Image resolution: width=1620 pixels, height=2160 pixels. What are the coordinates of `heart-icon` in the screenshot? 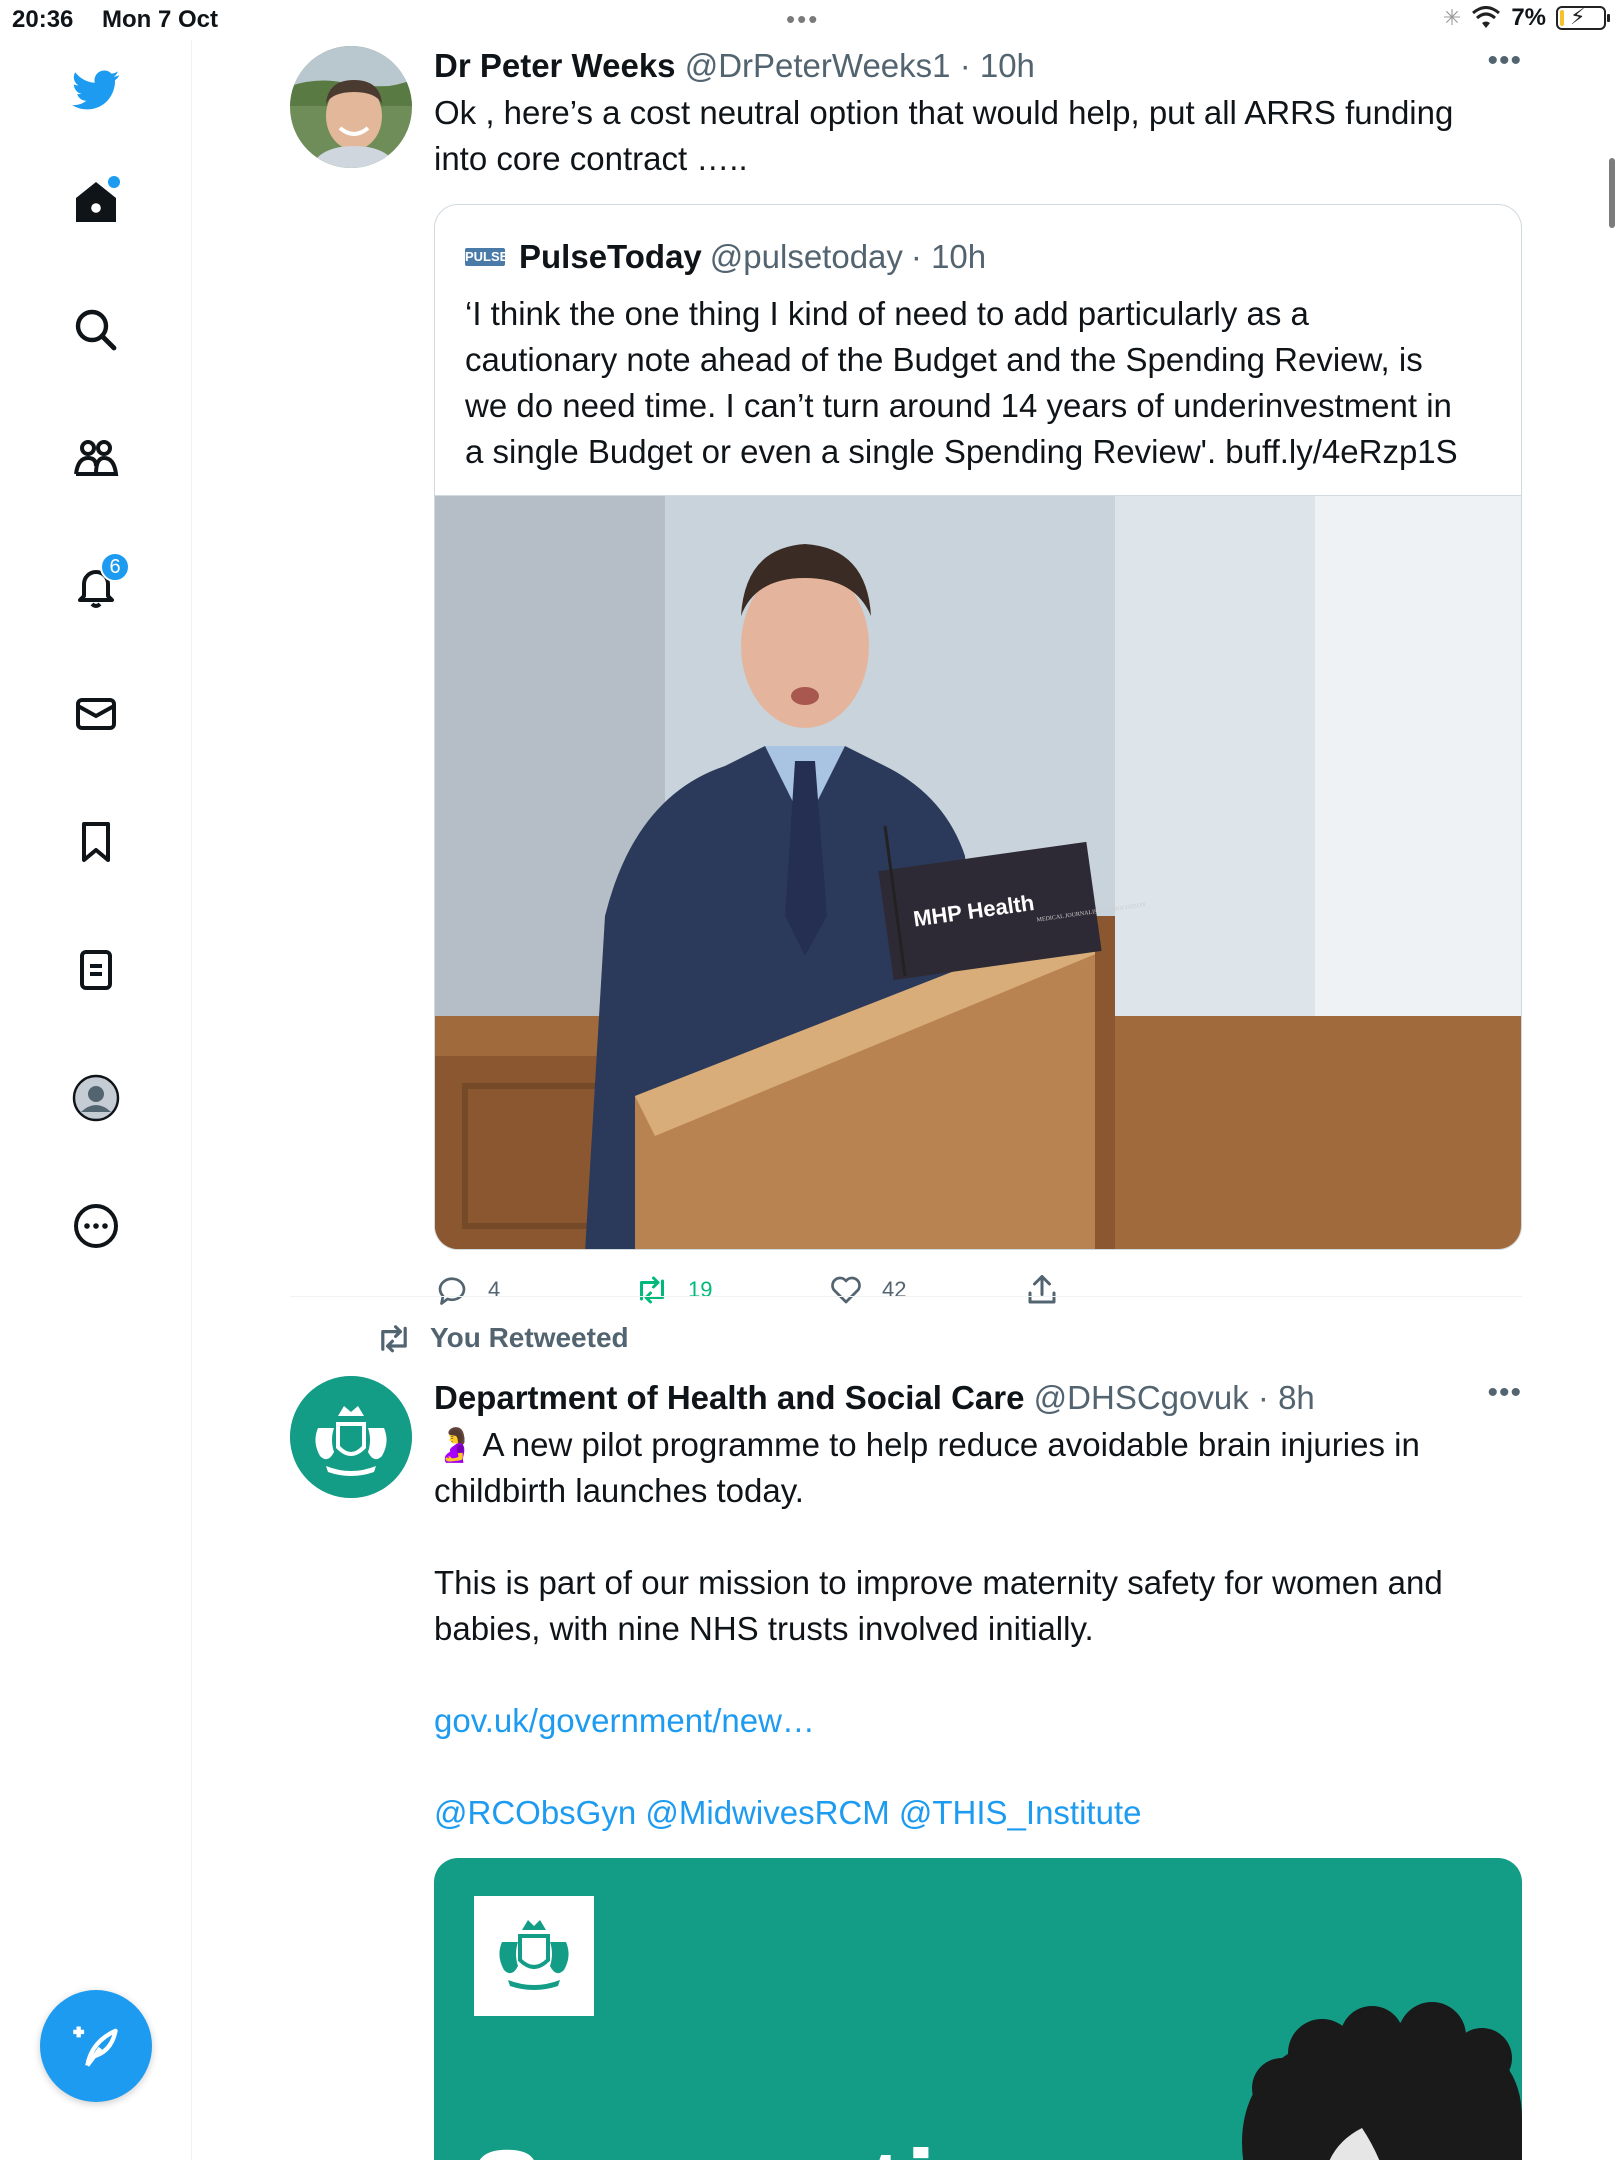 It's located at (846, 1290).